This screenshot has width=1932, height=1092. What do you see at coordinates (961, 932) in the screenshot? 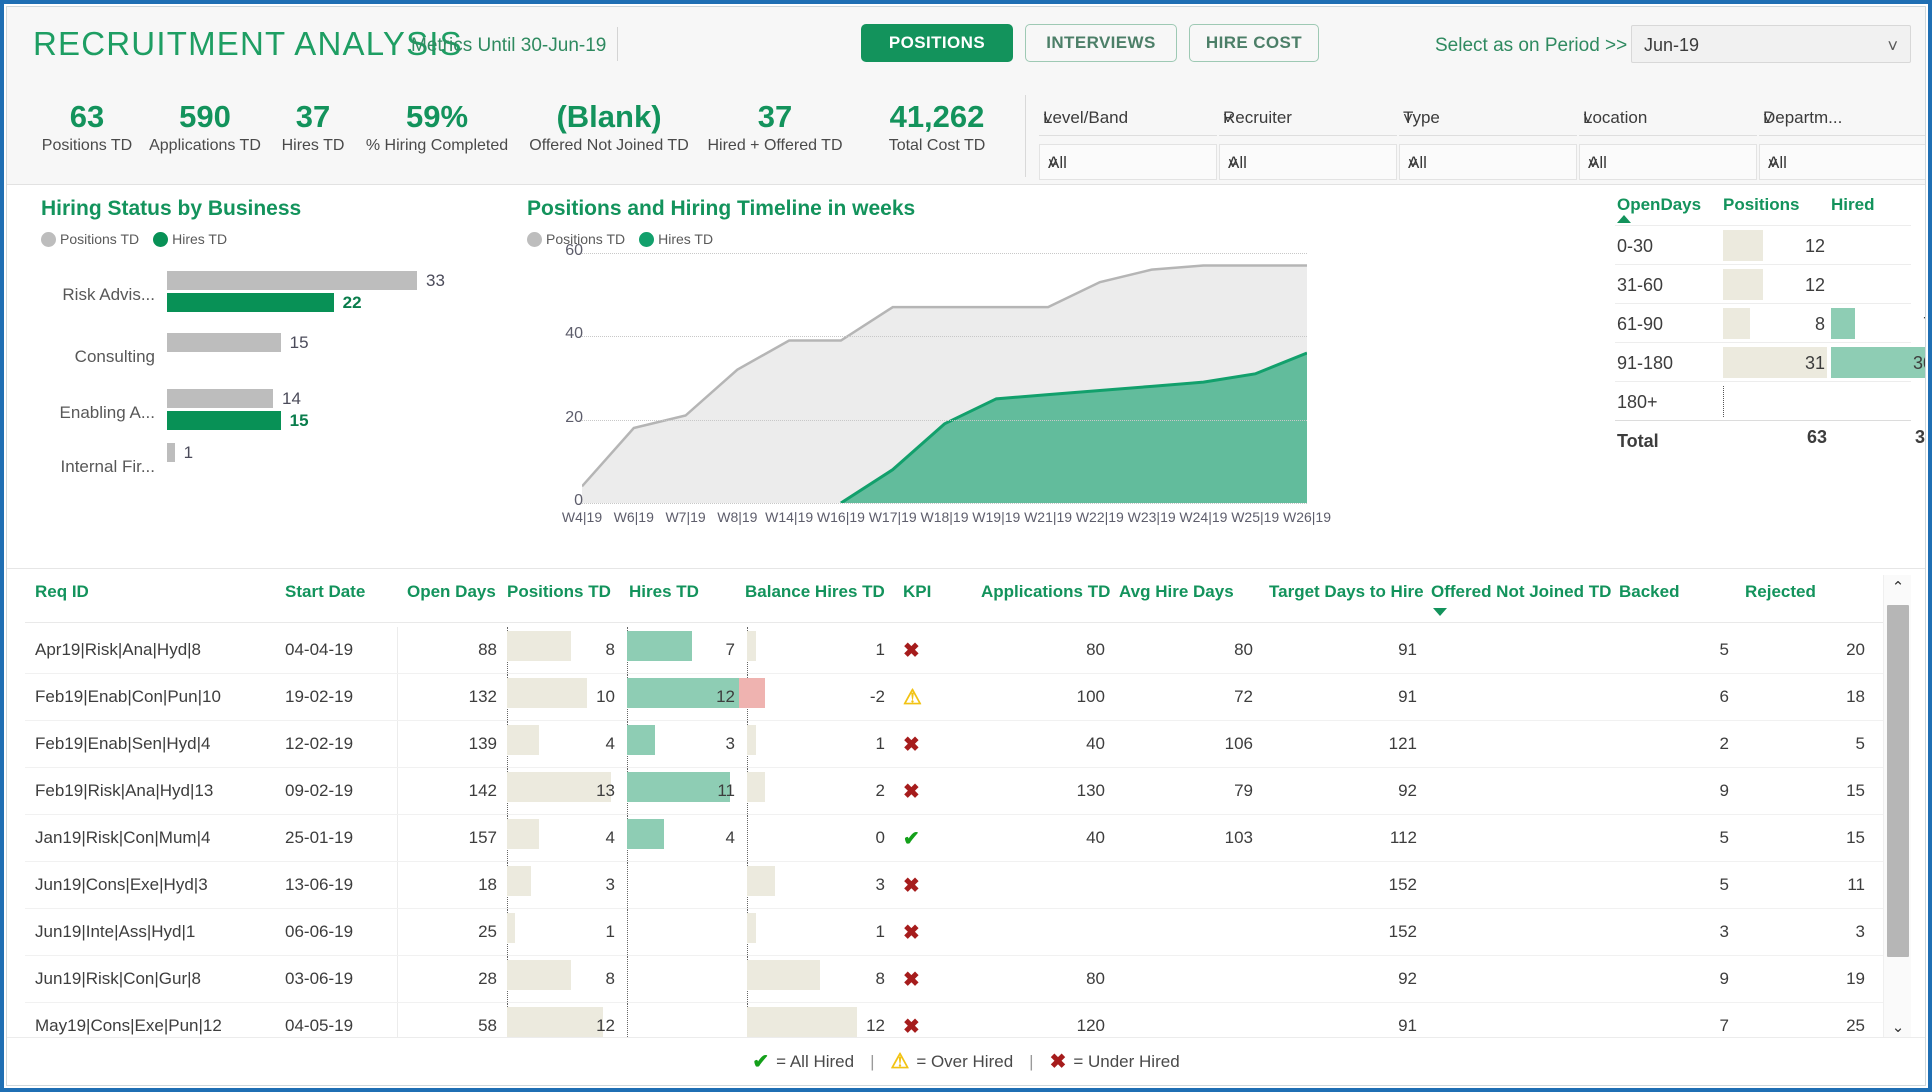
I see `table-row: Jun19|Inte|Ass|Hyd|1 06-06-19 25 1 1 ✖ 152 3 3` at bounding box center [961, 932].